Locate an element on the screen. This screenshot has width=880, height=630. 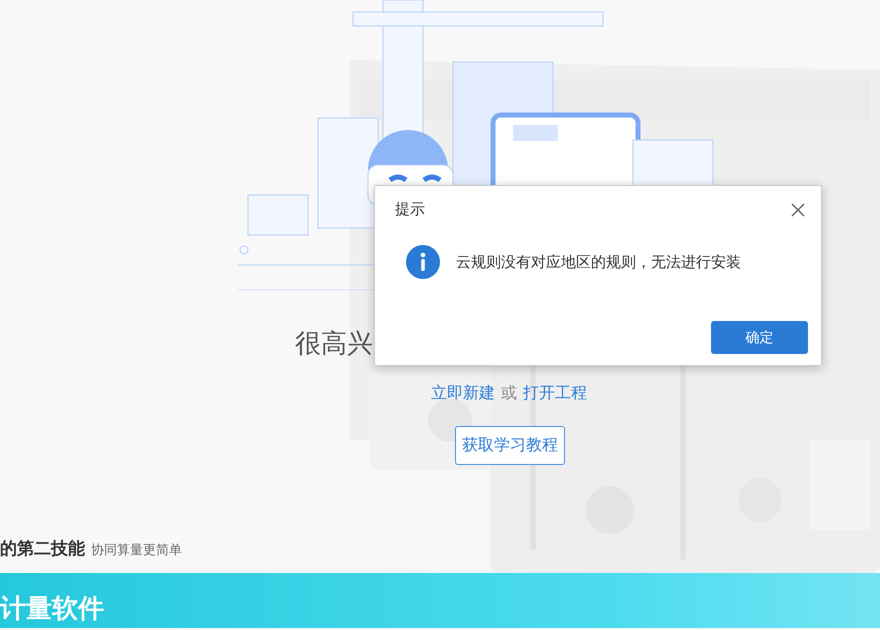
open-project-link: 打开工程 is located at coordinates (555, 393).